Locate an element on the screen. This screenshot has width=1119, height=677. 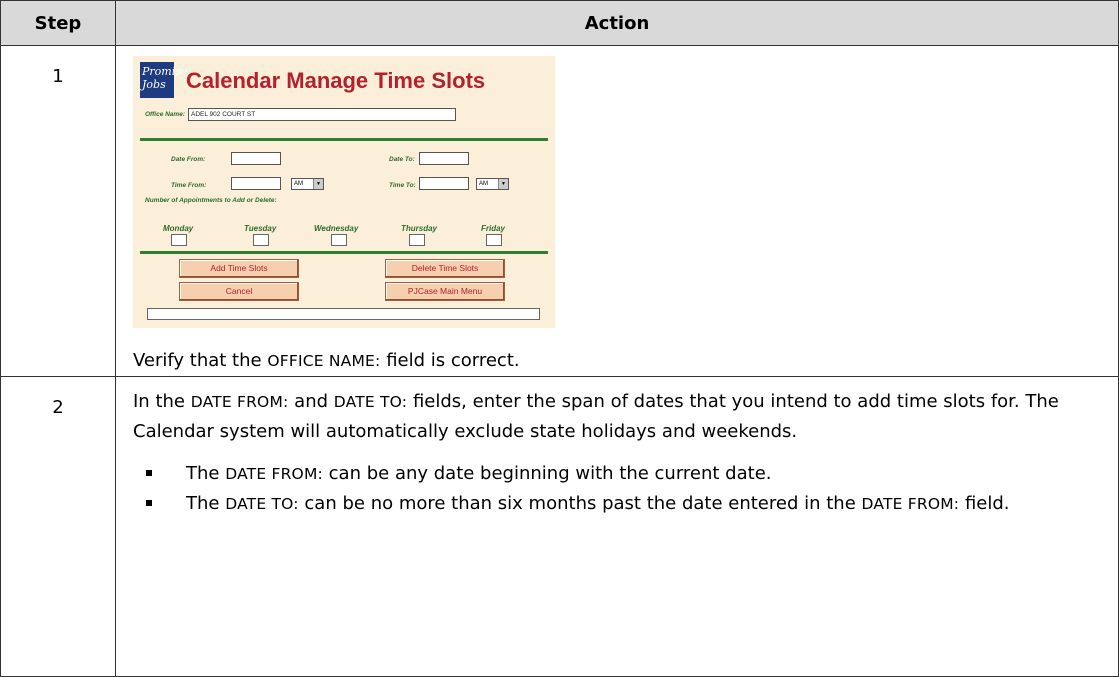
time-to-label: Time To: is located at coordinates (402, 185).